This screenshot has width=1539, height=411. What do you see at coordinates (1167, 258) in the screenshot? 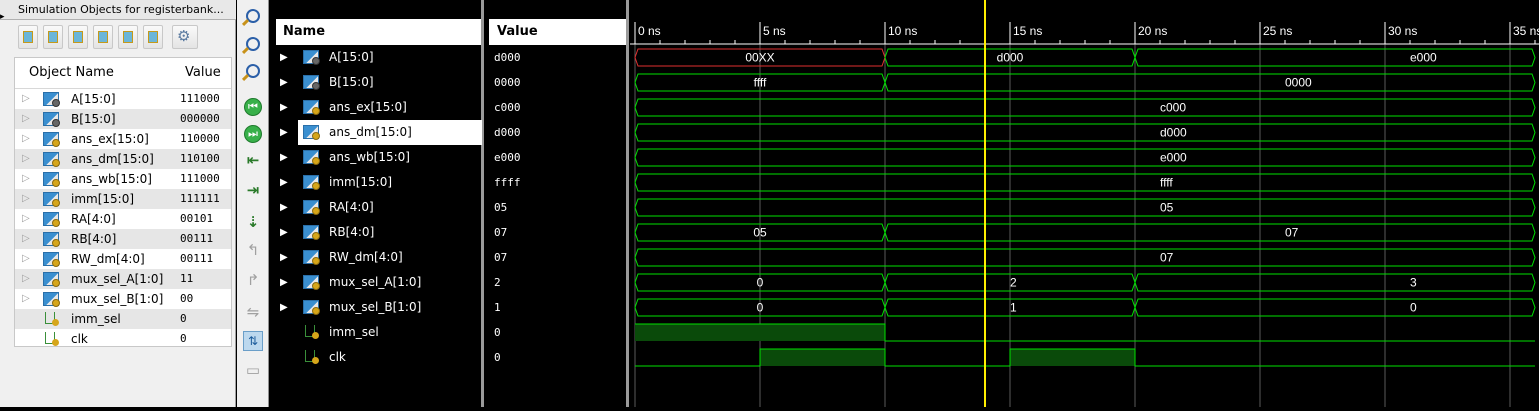
I see `bus-value-label: 07` at bounding box center [1167, 258].